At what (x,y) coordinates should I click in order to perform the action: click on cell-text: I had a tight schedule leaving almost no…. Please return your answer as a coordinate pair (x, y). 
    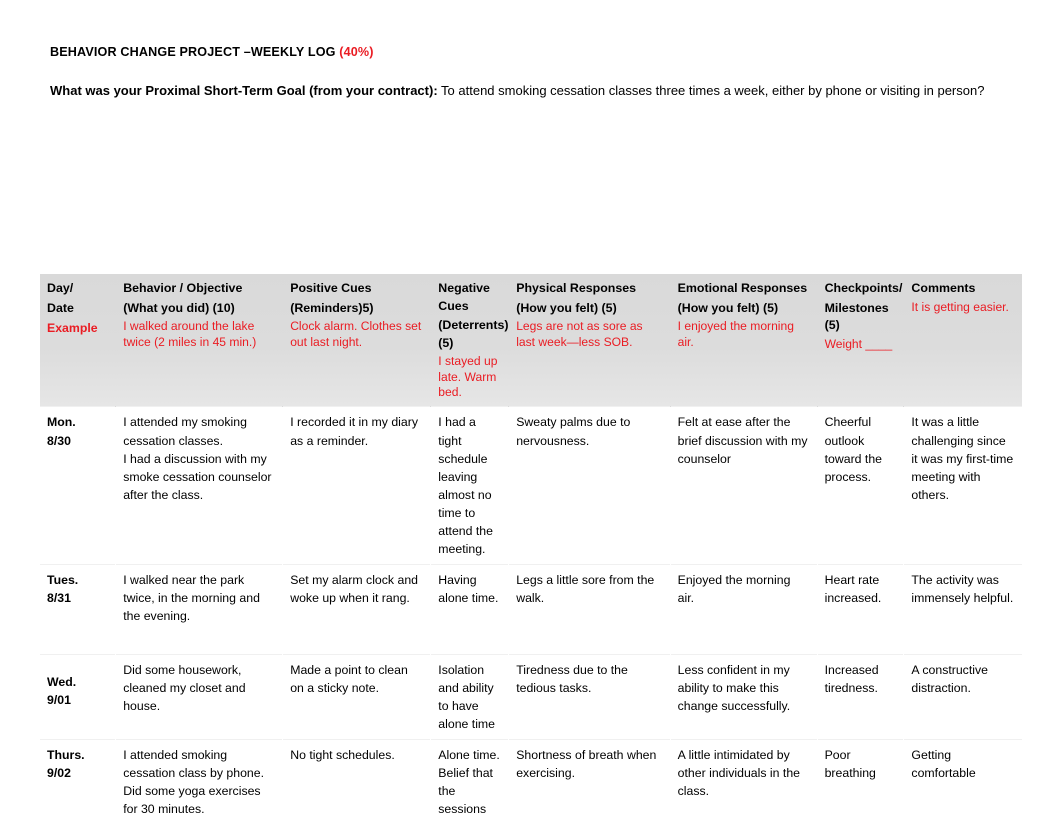
    Looking at the image, I should click on (465, 485).